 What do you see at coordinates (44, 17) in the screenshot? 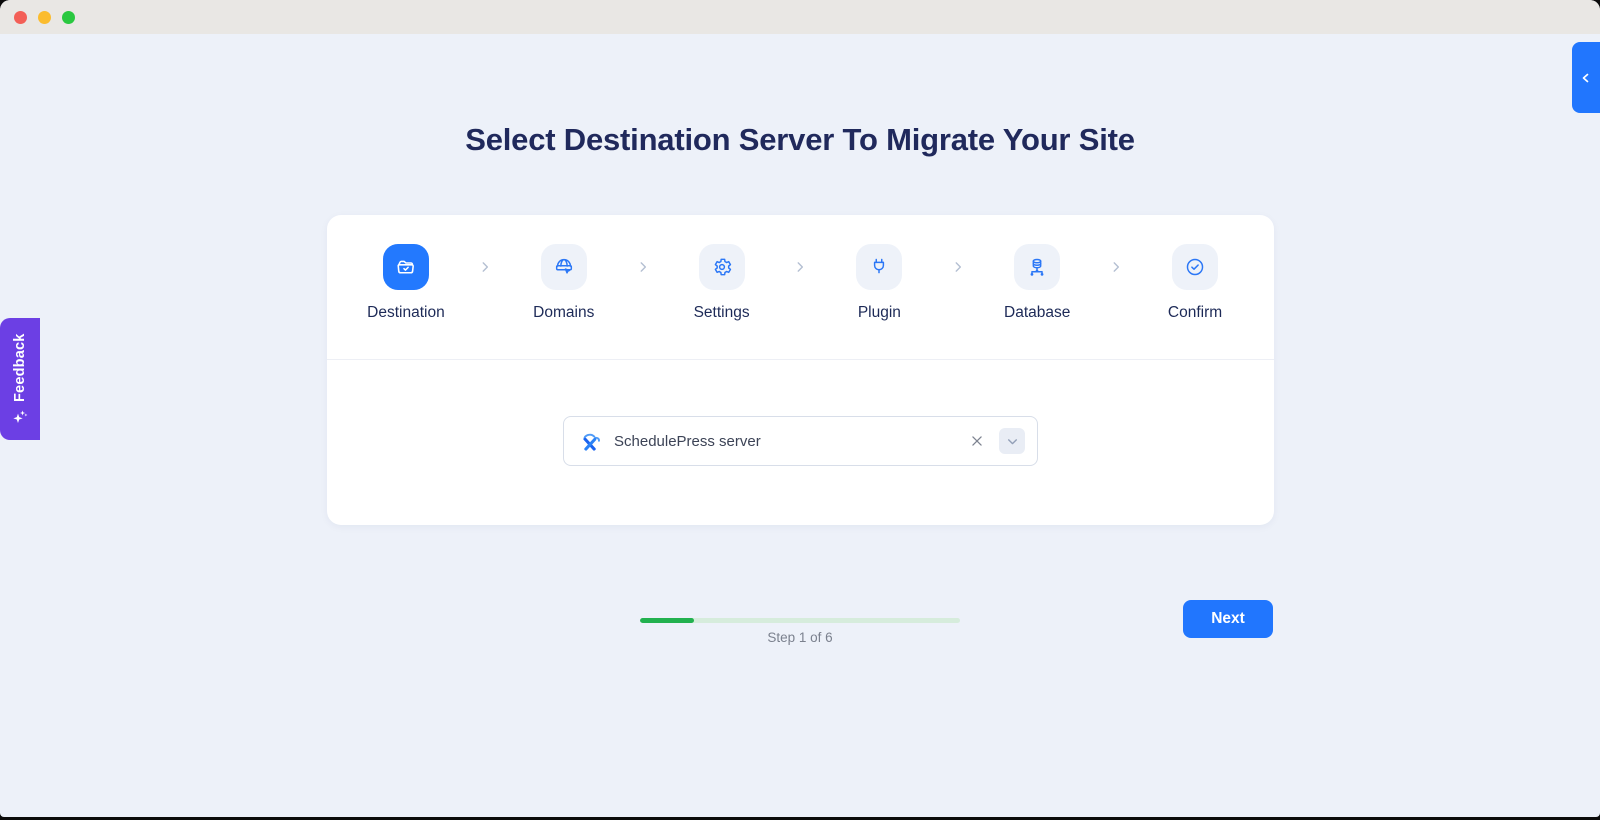
I see `minimize-window-button` at bounding box center [44, 17].